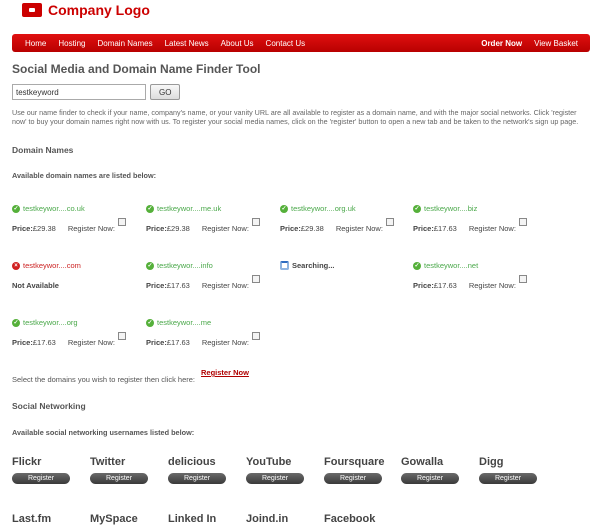 This screenshot has width=600, height=530. Describe the element at coordinates (127, 470) in the screenshot. I see `social-network-item: Twitter Register` at that location.